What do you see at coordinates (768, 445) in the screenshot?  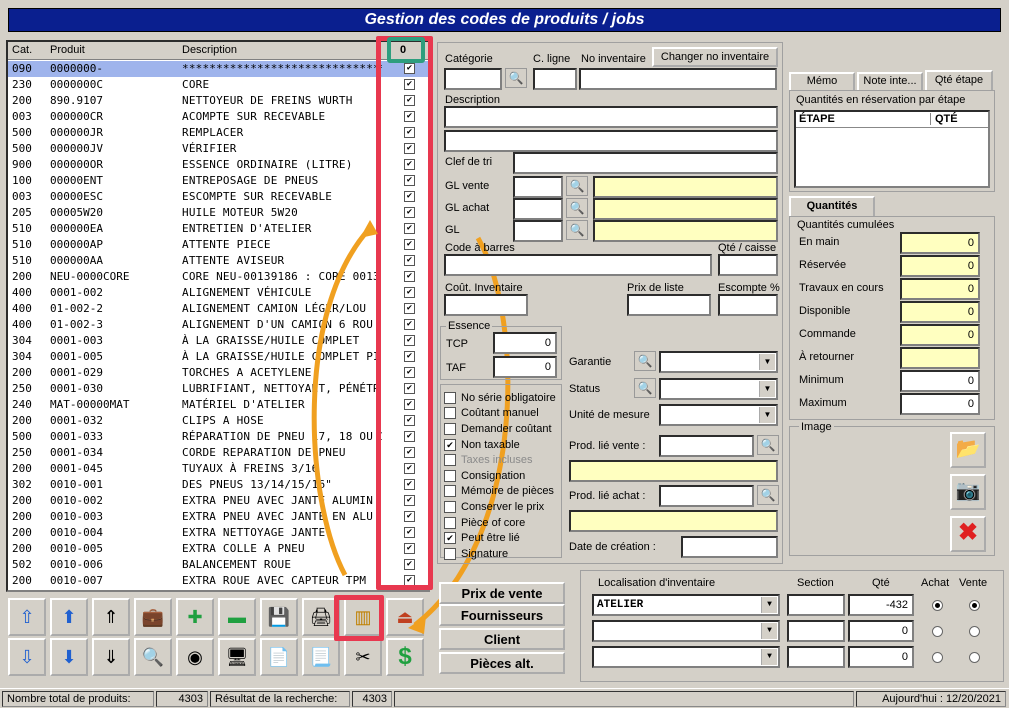 I see `prod-lie-vente-lookup-icon: 🔍` at bounding box center [768, 445].